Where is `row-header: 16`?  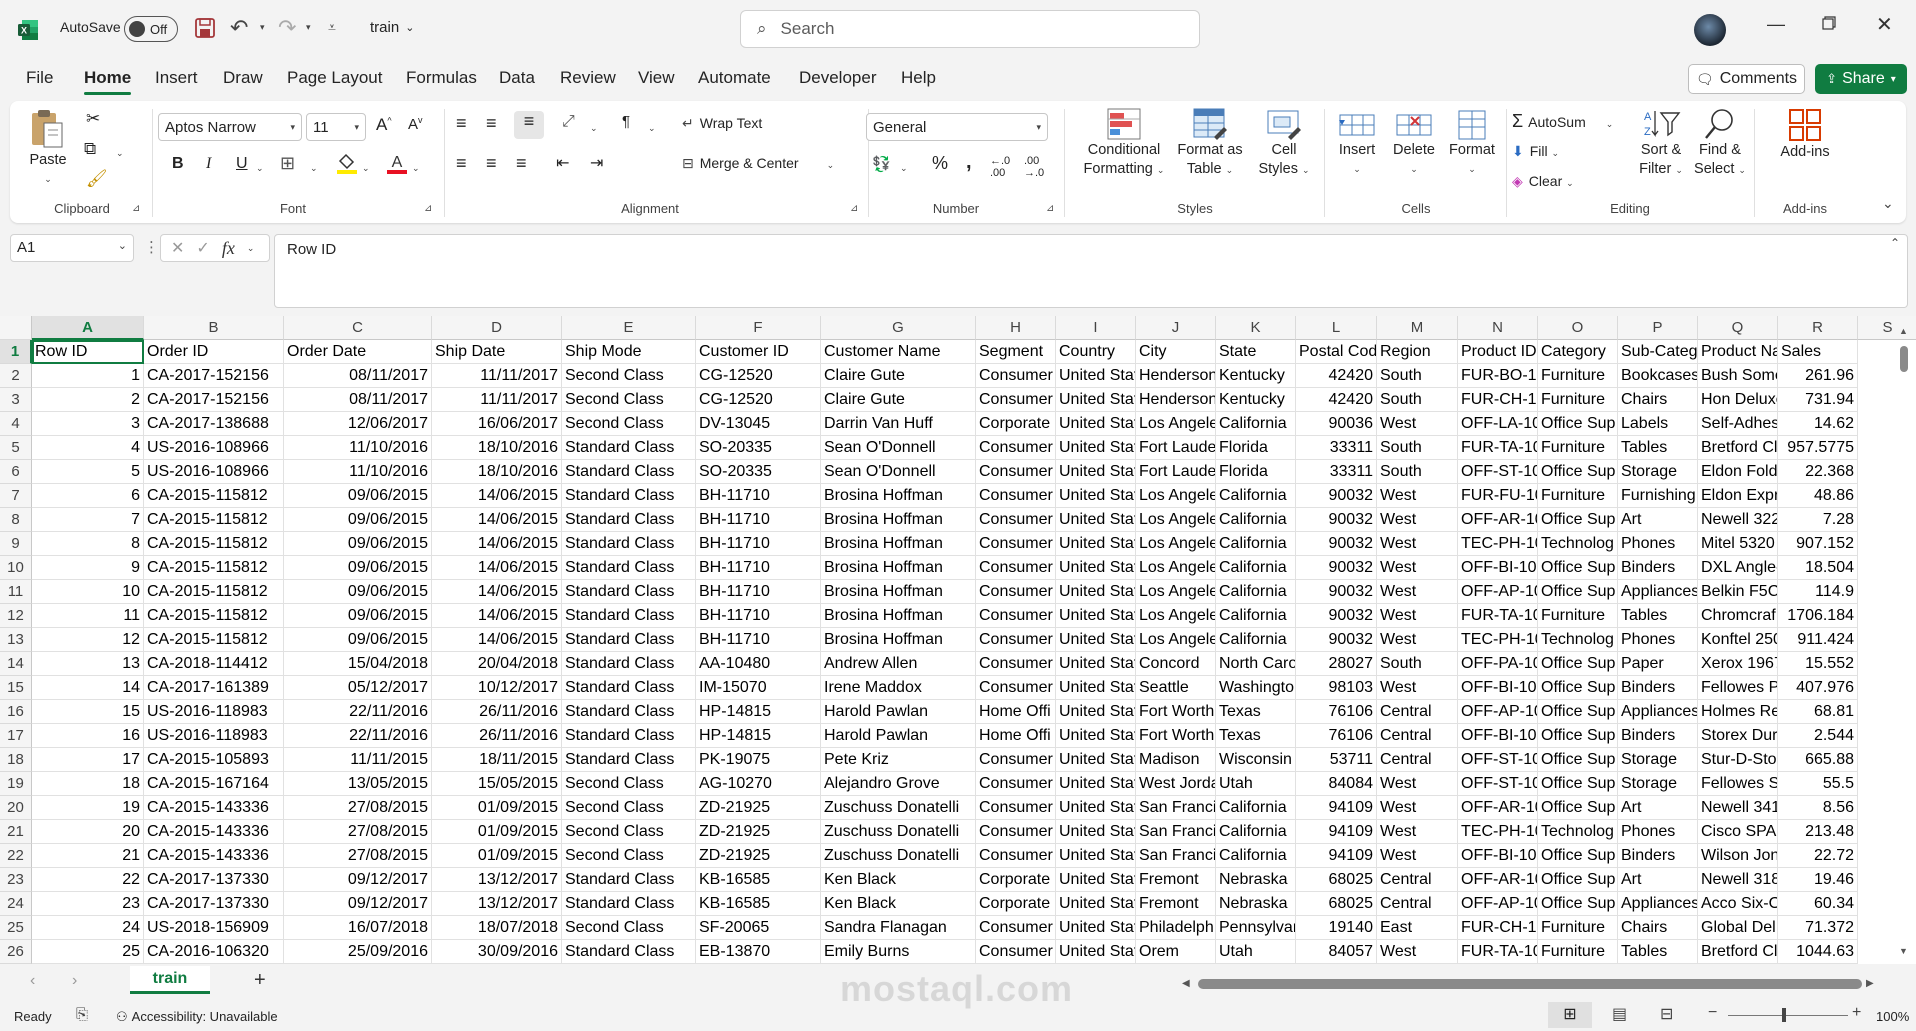
row-header: 16 is located at coordinates (16, 712).